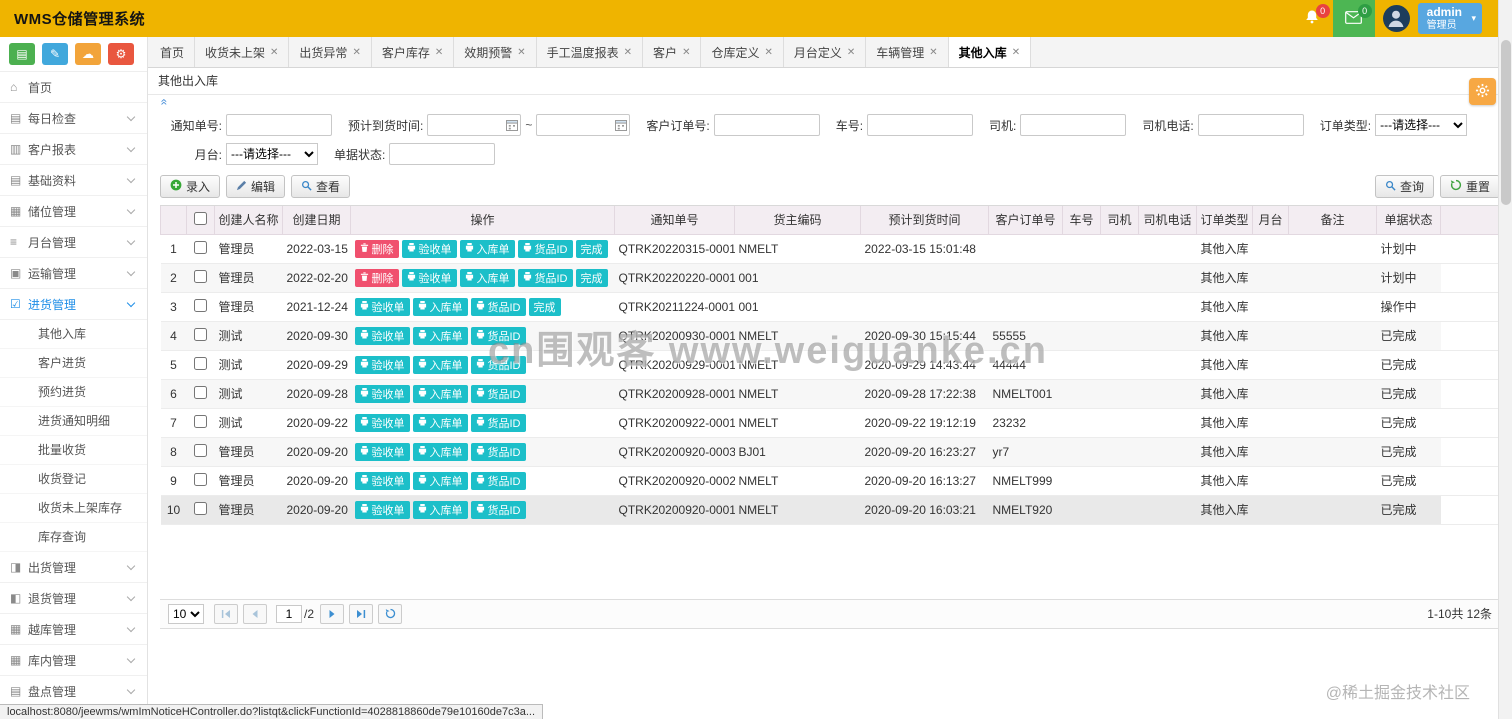  I want to click on sidebar-item: ▦ 库内管理, so click(73, 660).